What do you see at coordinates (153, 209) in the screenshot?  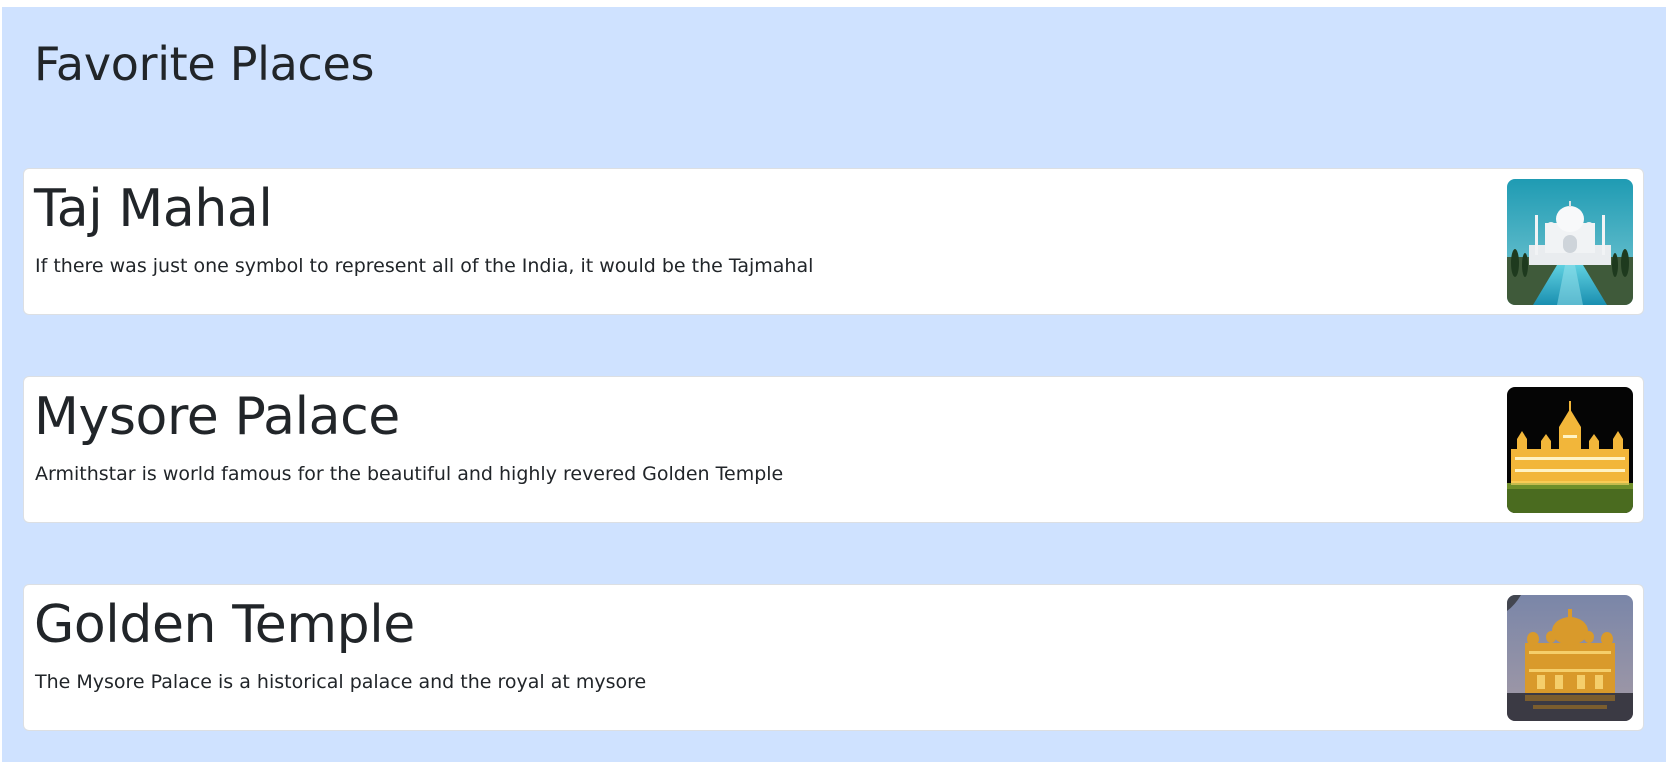 I see `place-name: Taj Mahal` at bounding box center [153, 209].